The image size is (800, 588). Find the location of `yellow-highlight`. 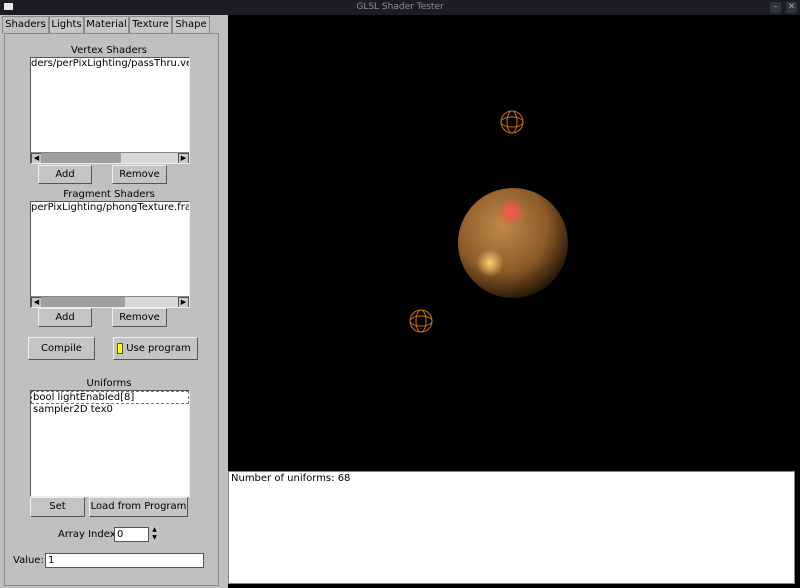

yellow-highlight is located at coordinates (490, 263).